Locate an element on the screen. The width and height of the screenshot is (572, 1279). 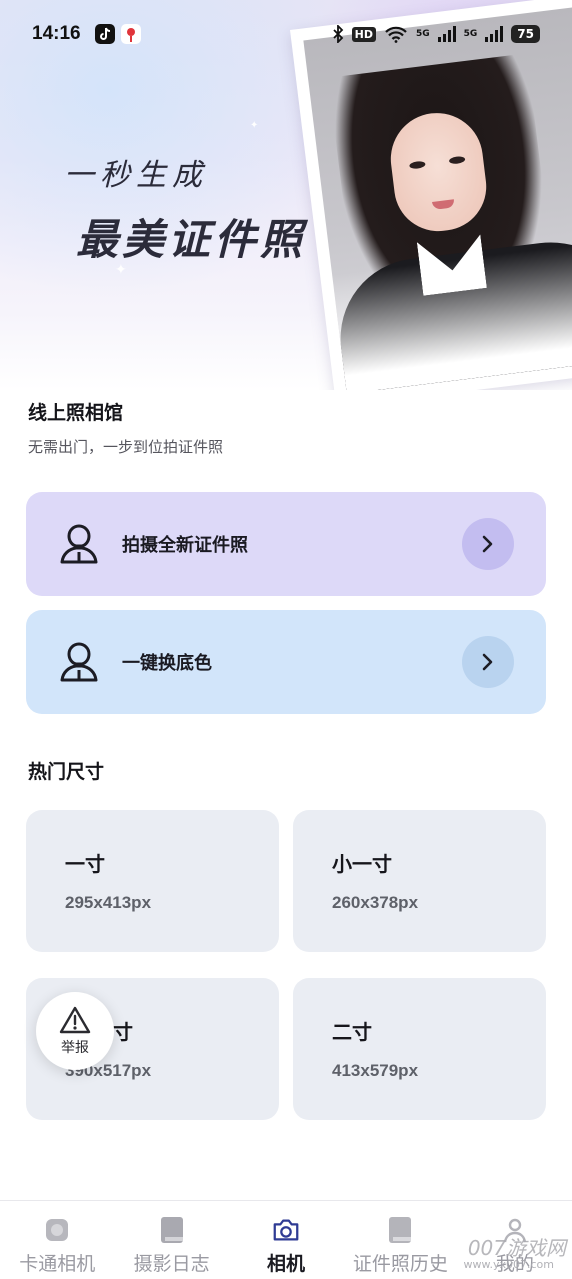
tab-label: 证件照历史 is located at coordinates (400, 1264).